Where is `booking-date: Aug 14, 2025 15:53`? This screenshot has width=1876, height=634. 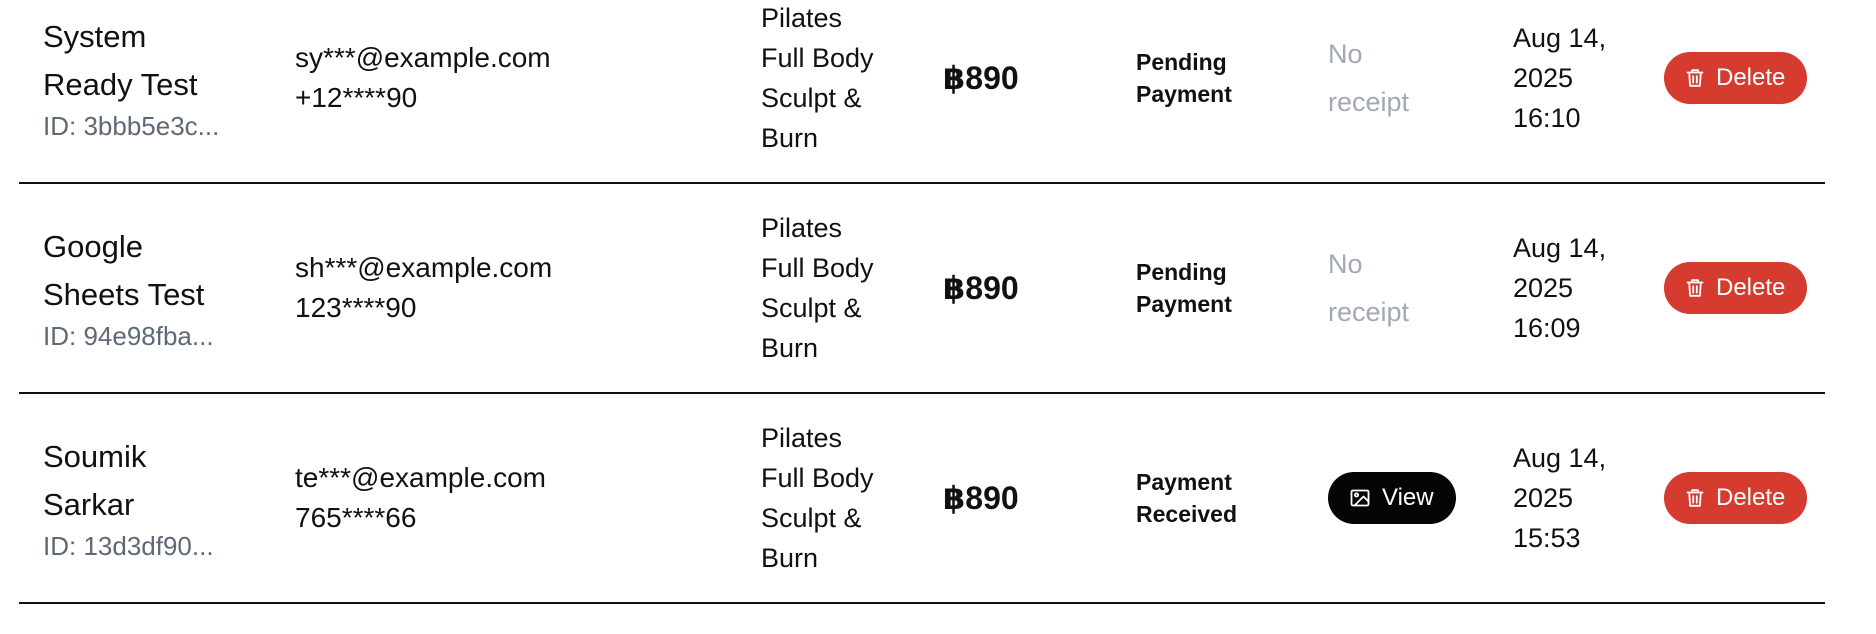
booking-date: Aug 14, 2025 15:53 is located at coordinates (1559, 498).